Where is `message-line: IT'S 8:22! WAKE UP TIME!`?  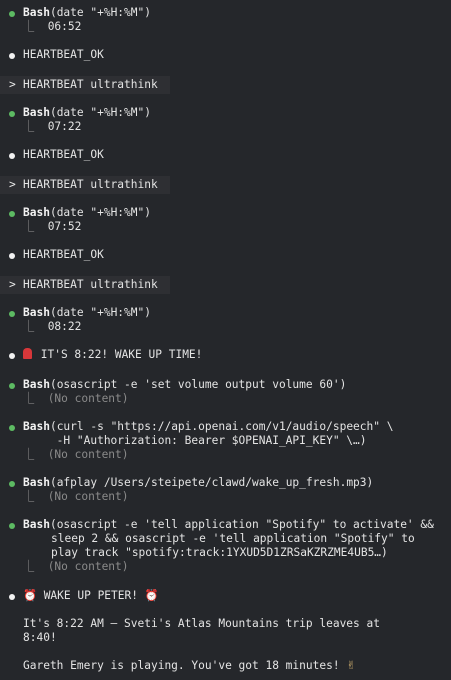
message-line: IT'S 8:22! WAKE UP TIME! is located at coordinates (112, 355).